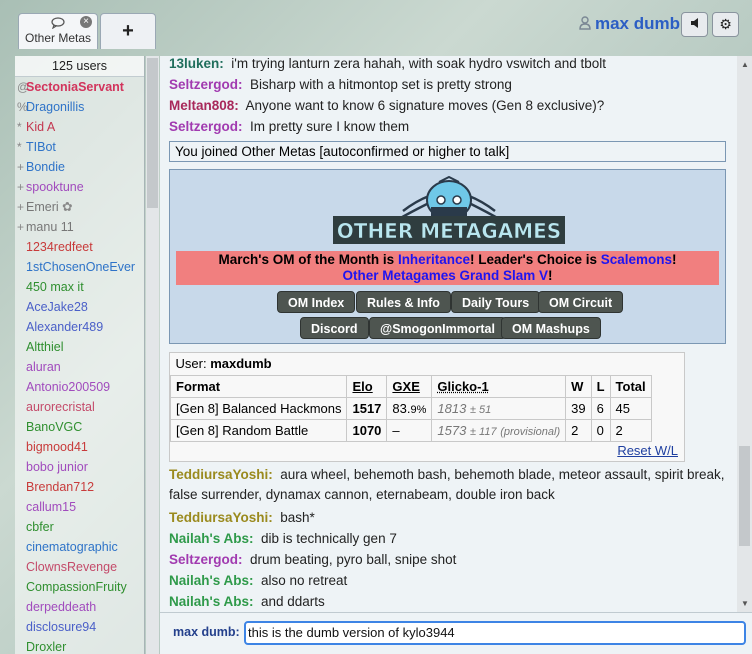  I want to click on om-button: OM Index, so click(316, 302).